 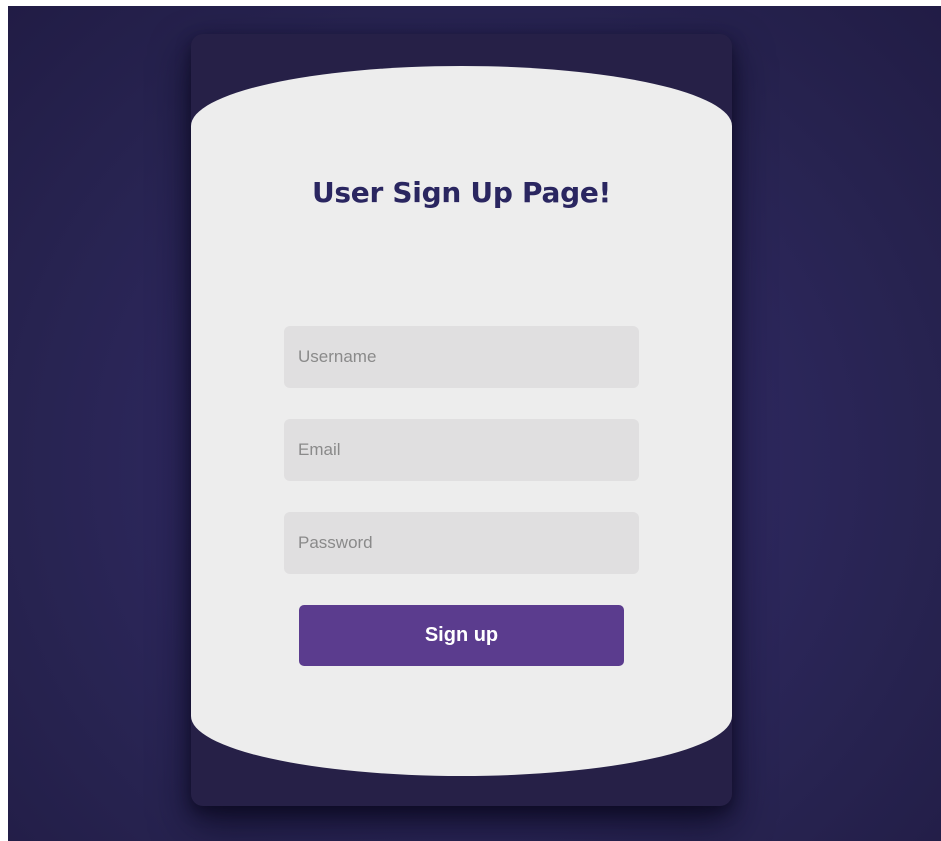 What do you see at coordinates (461, 357) in the screenshot?
I see `username-input` at bounding box center [461, 357].